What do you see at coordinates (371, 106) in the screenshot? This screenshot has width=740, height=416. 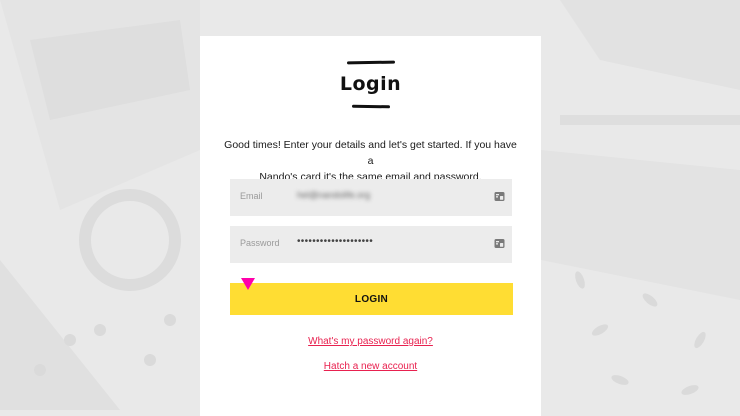 I see `title-underline-bottom` at bounding box center [371, 106].